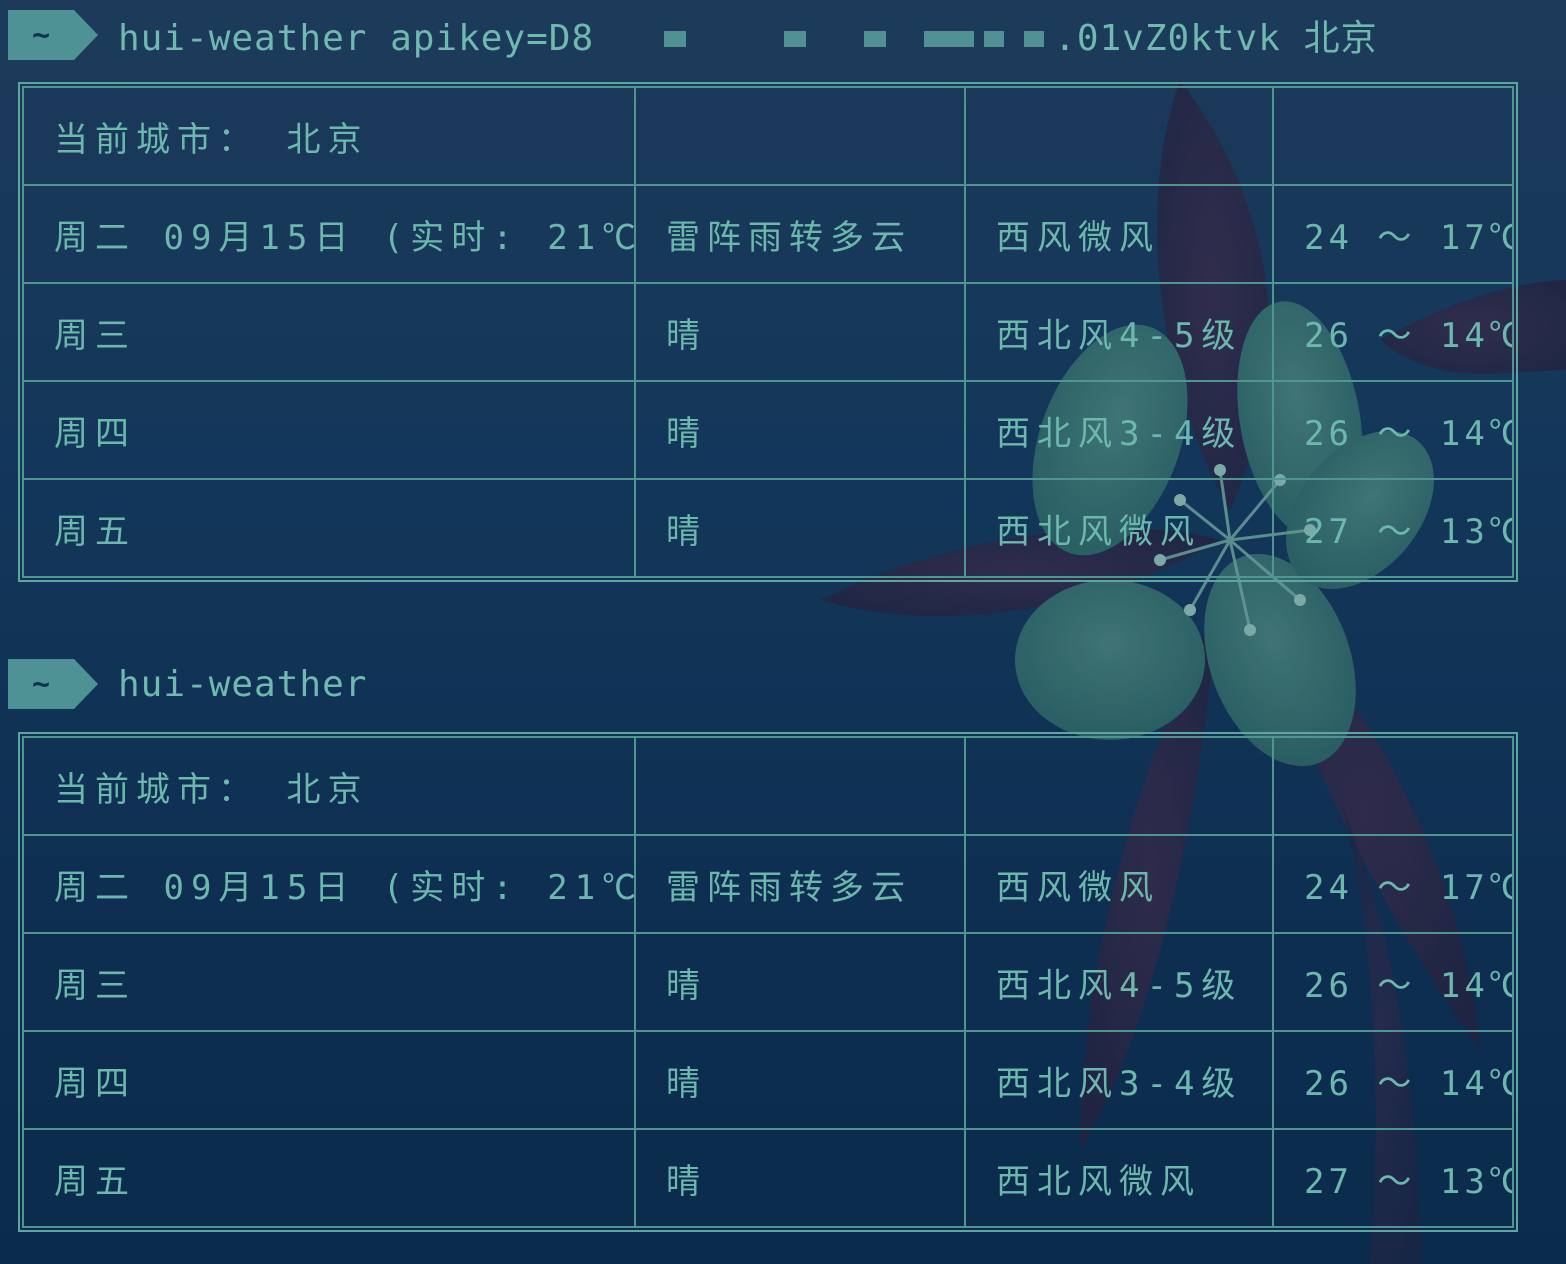 The width and height of the screenshot is (1566, 1264). Describe the element at coordinates (356, 38) in the screenshot. I see `command-prefix: hui-weather apikey=D8` at that location.